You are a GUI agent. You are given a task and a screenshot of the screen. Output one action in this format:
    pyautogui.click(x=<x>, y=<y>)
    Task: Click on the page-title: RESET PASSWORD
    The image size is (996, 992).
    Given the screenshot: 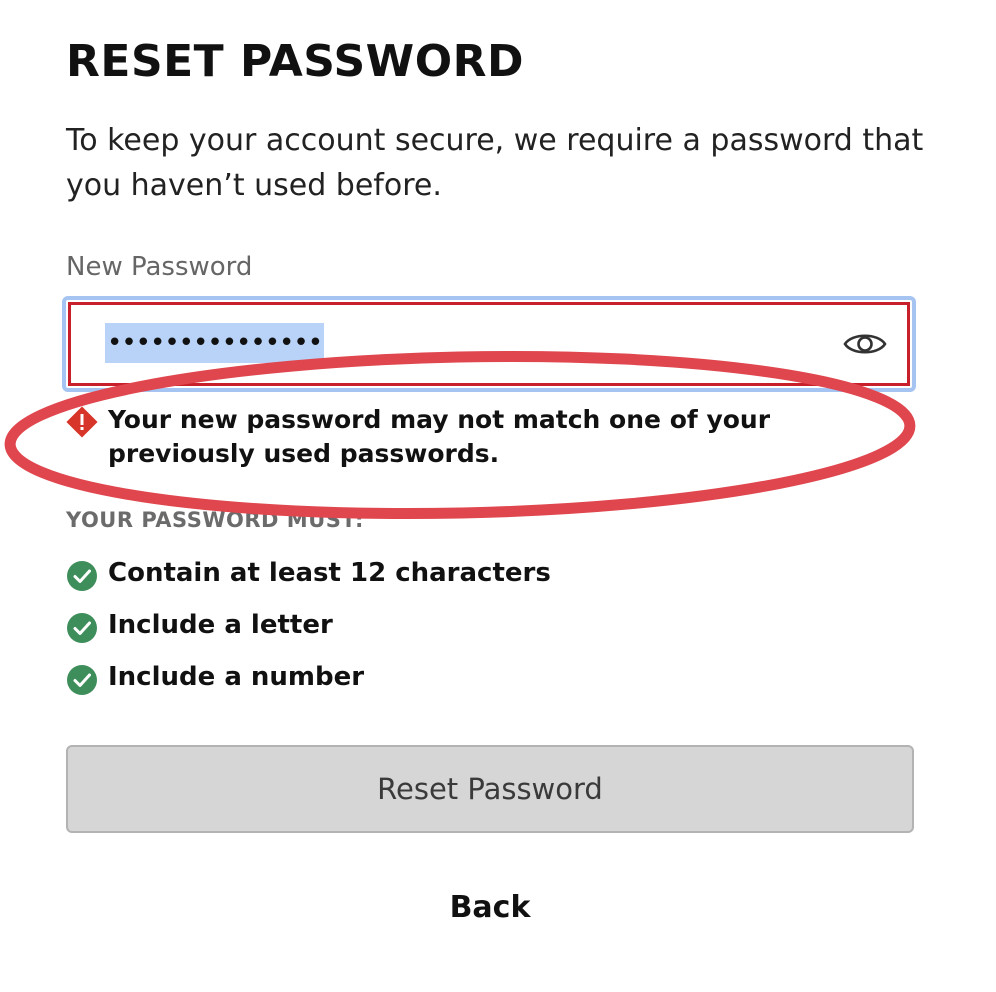 What is the action you would take?
    pyautogui.click(x=295, y=61)
    